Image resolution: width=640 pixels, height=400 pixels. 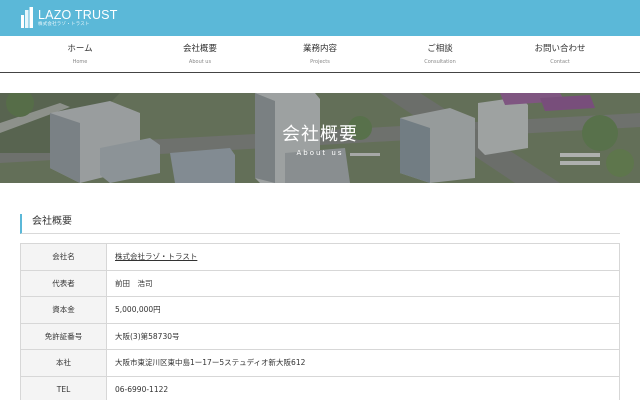 I want to click on hero-subtitle: About us, so click(x=320, y=153).